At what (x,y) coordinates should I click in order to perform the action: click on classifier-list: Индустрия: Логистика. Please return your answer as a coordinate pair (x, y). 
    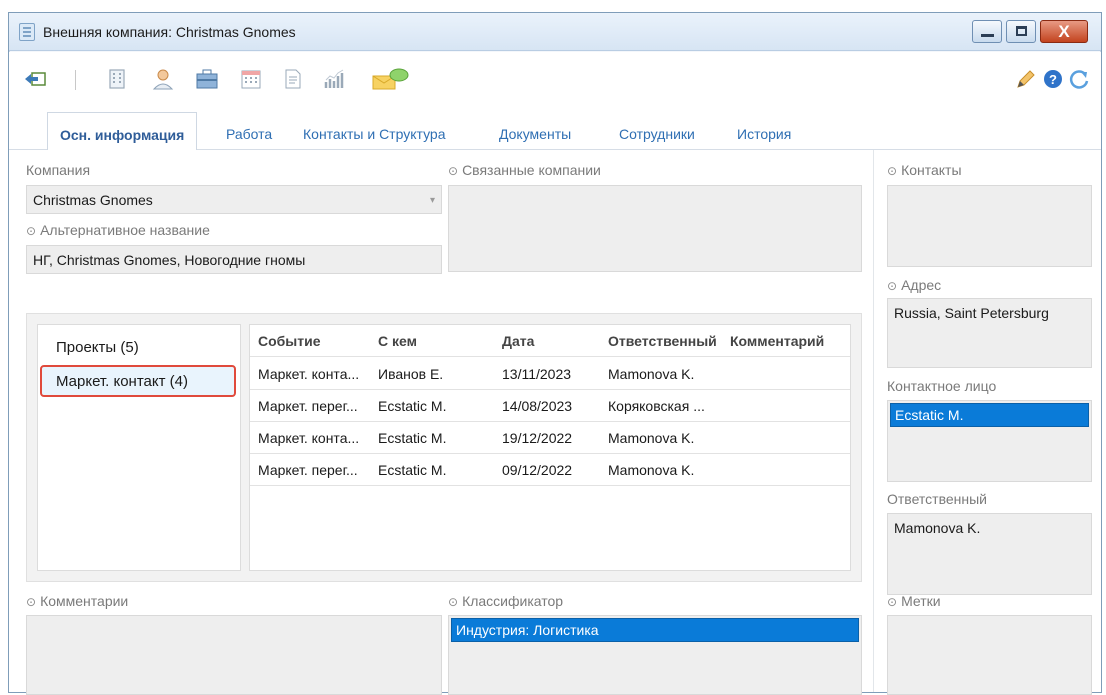
    Looking at the image, I should click on (655, 655).